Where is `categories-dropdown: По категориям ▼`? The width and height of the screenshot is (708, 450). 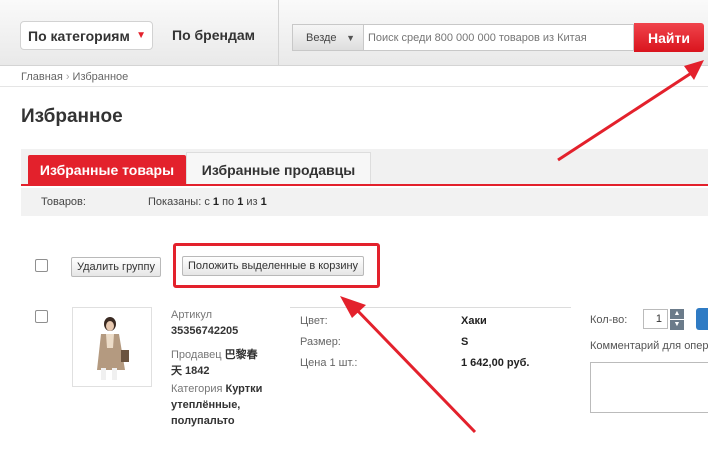 categories-dropdown: По категориям ▼ is located at coordinates (86, 35).